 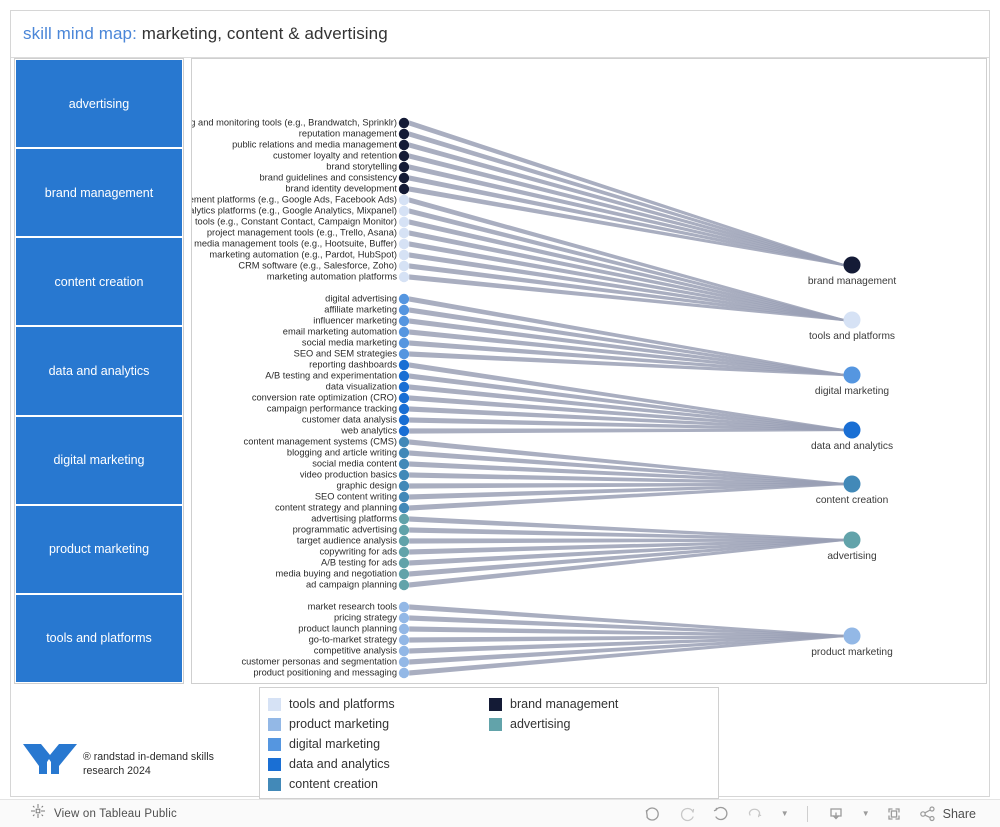 I want to click on category-label: advertising, so click(x=852, y=556).